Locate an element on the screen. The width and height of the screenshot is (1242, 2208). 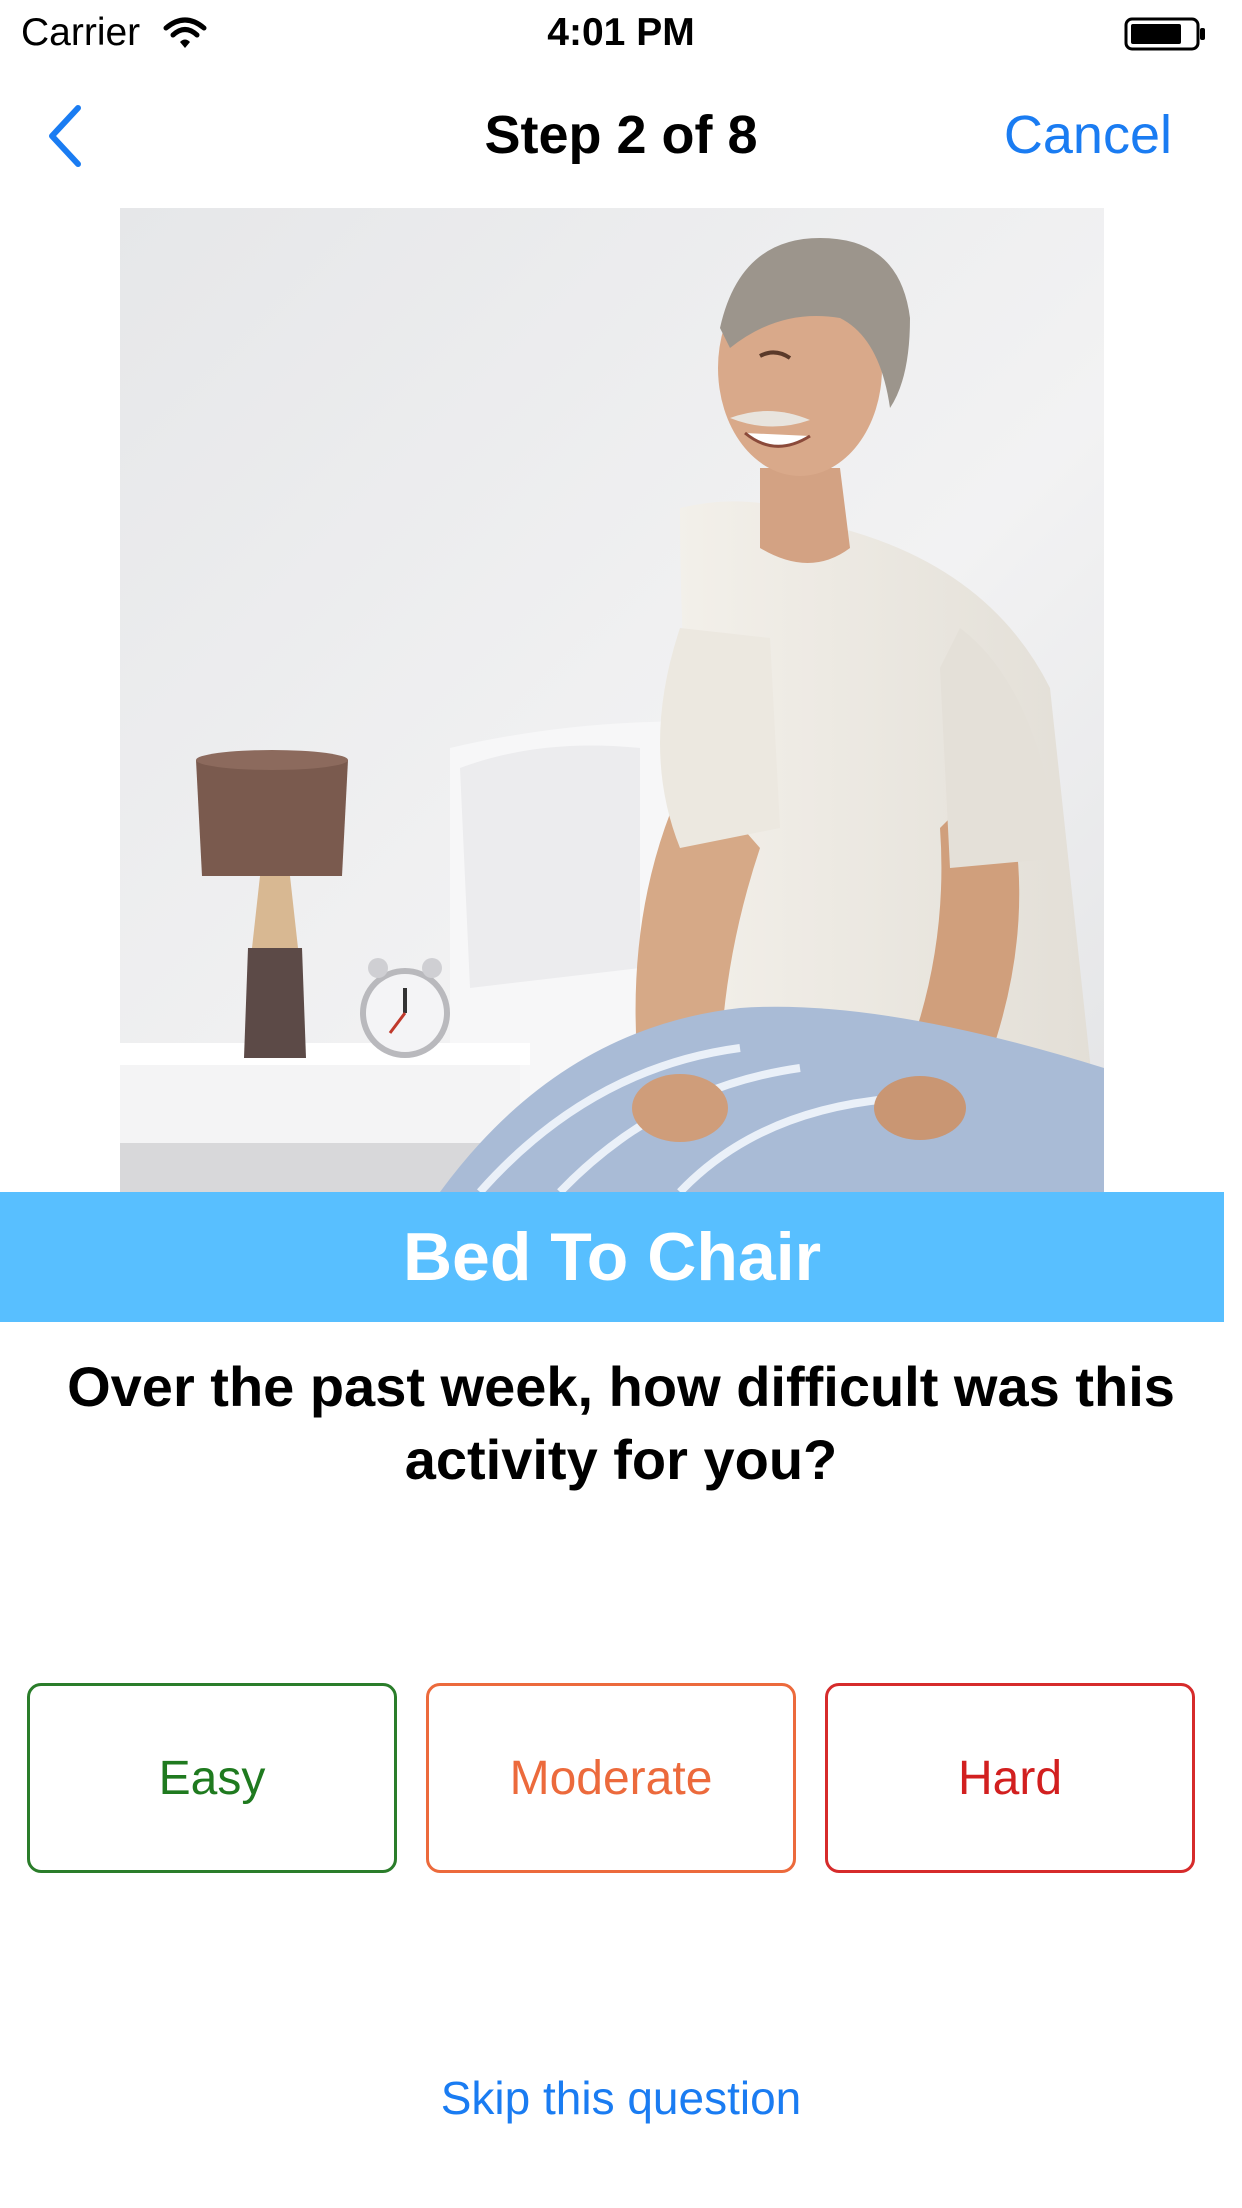
battery-icon is located at coordinates (1166, 34).